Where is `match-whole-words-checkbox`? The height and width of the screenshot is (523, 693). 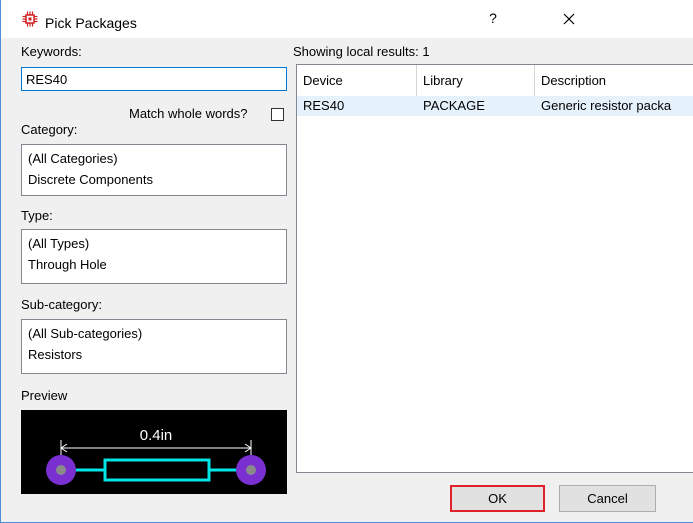 match-whole-words-checkbox is located at coordinates (277, 114).